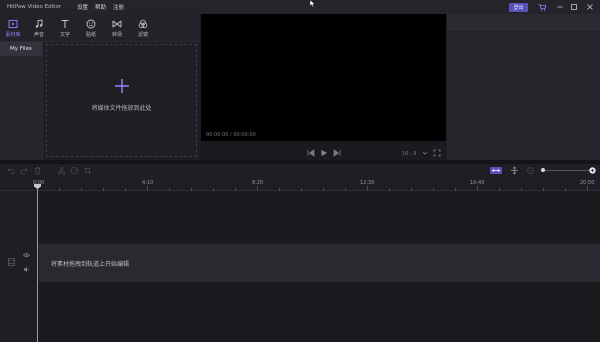 The height and width of the screenshot is (342, 600). What do you see at coordinates (567, 170) in the screenshot?
I see `zoom-slider` at bounding box center [567, 170].